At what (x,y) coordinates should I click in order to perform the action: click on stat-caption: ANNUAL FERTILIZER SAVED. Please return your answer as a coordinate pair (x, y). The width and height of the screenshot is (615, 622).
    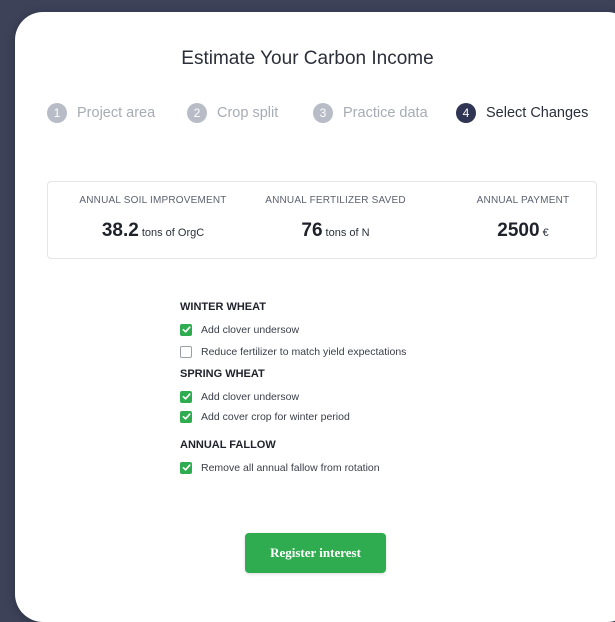
    Looking at the image, I should click on (335, 200).